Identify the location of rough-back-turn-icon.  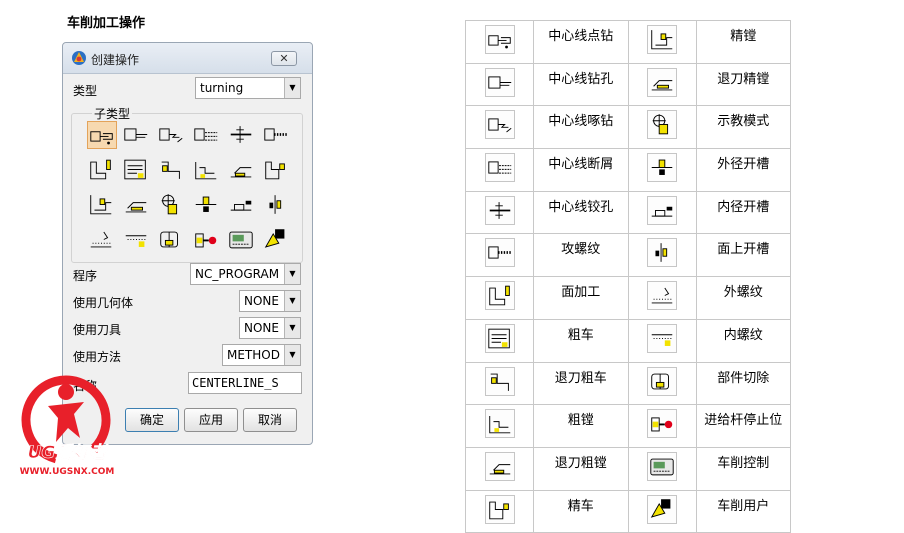
(172, 170).